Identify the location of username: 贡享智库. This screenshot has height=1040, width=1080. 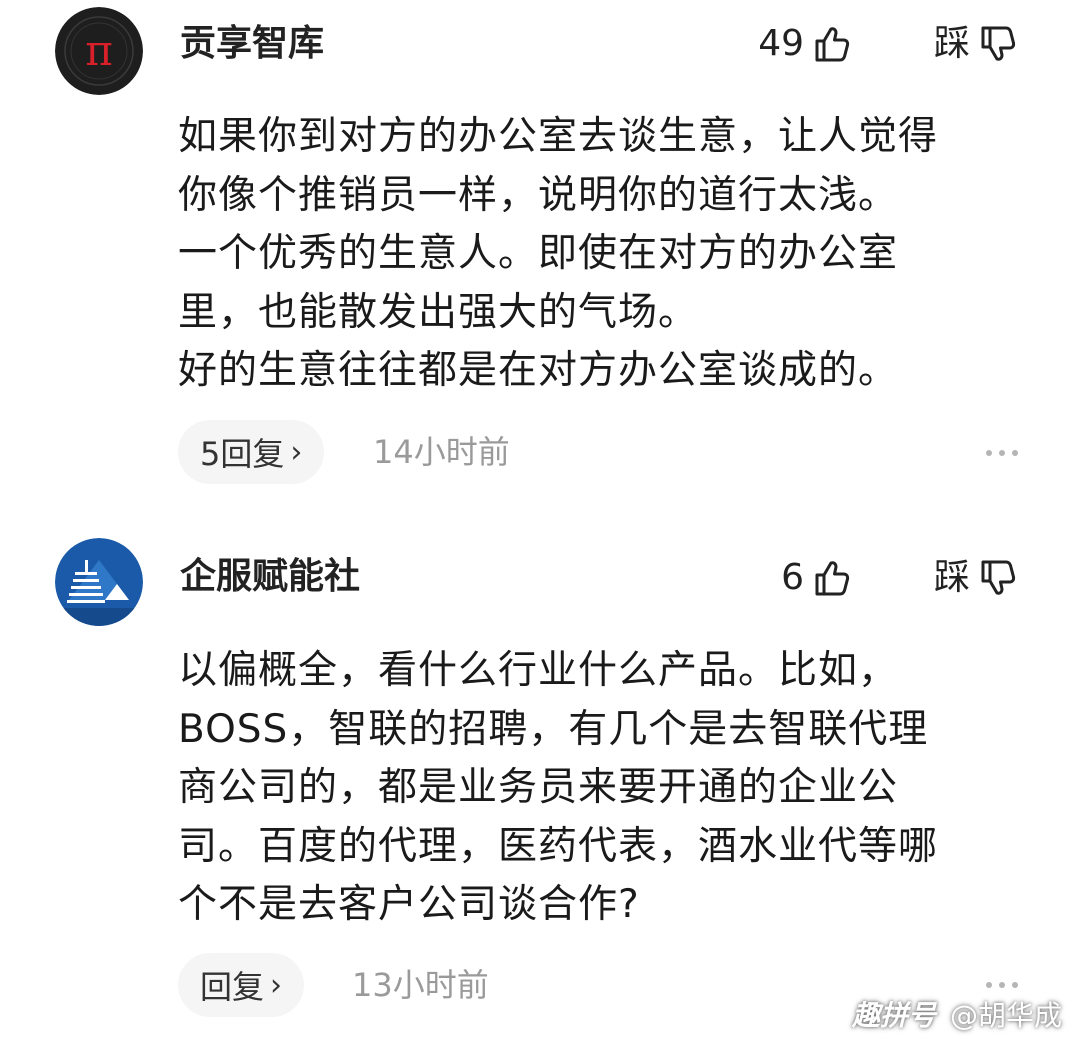
(252, 44).